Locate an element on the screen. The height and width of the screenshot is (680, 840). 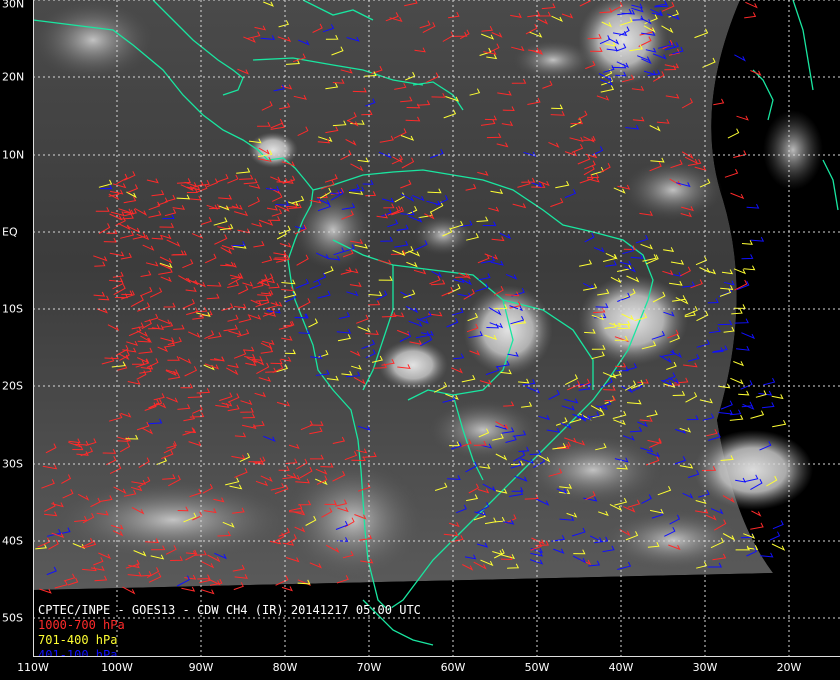
lat-label-10s: 10S is located at coordinates (12, 309).